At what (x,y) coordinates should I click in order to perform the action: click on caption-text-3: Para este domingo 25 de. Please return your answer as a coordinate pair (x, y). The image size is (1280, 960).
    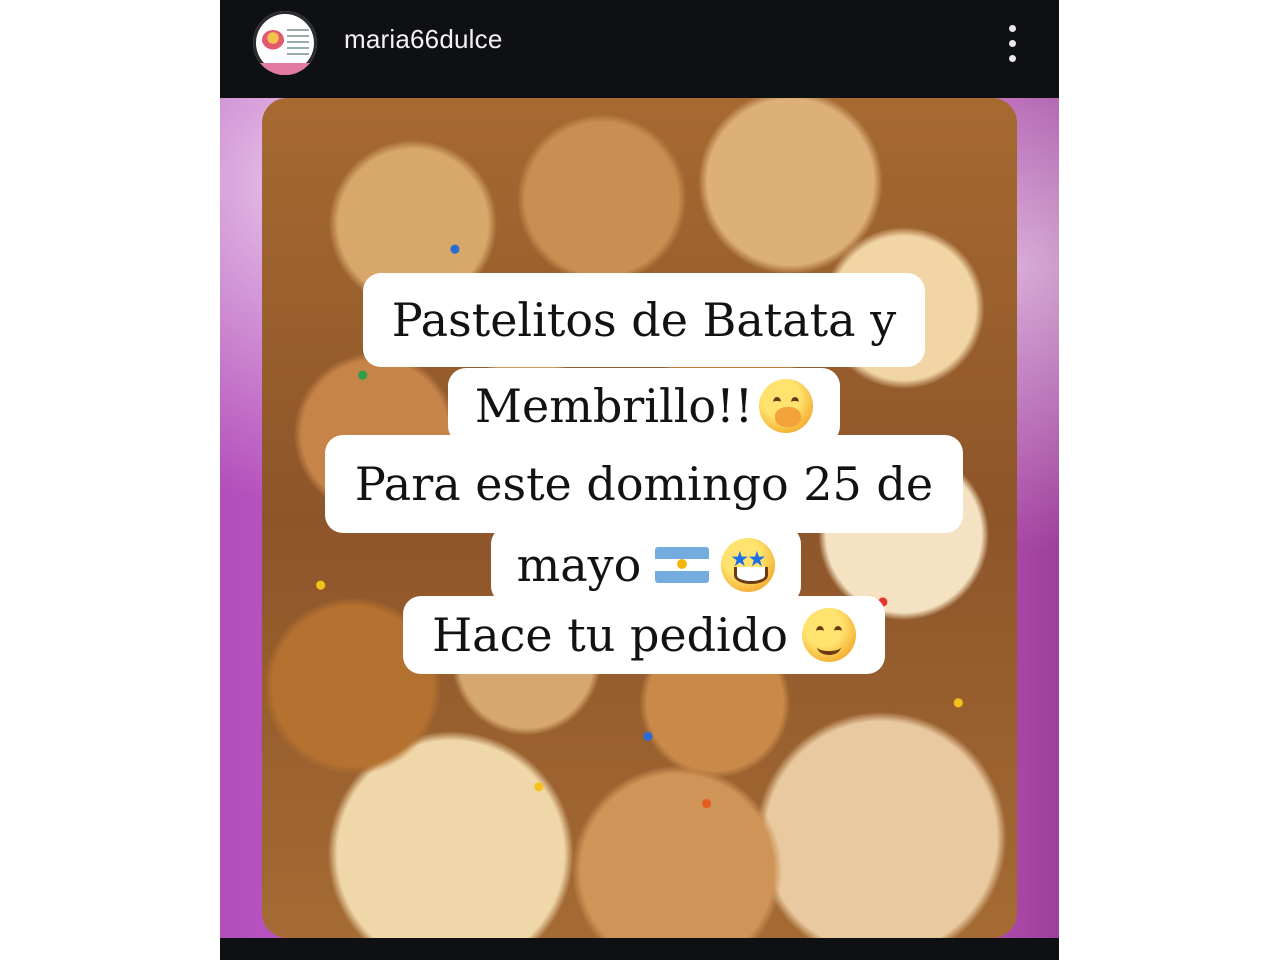
    Looking at the image, I should click on (644, 484).